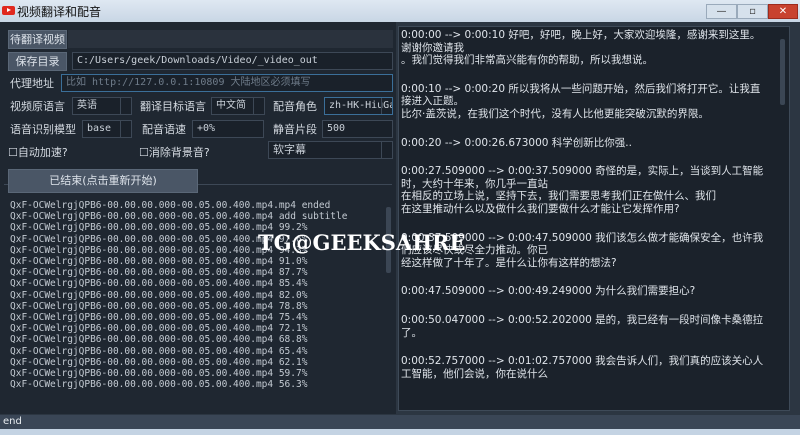  Describe the element at coordinates (238, 106) in the screenshot. I see `target-lang-select: 中文简` at that location.